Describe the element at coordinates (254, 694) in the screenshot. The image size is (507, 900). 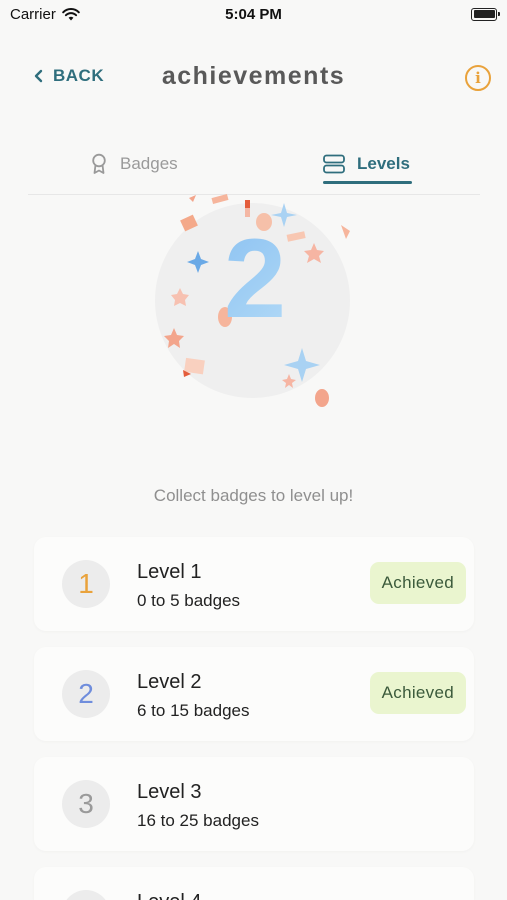
I see `level-card-2: 2 Level 2 6 to 15 badges Achieved` at that location.